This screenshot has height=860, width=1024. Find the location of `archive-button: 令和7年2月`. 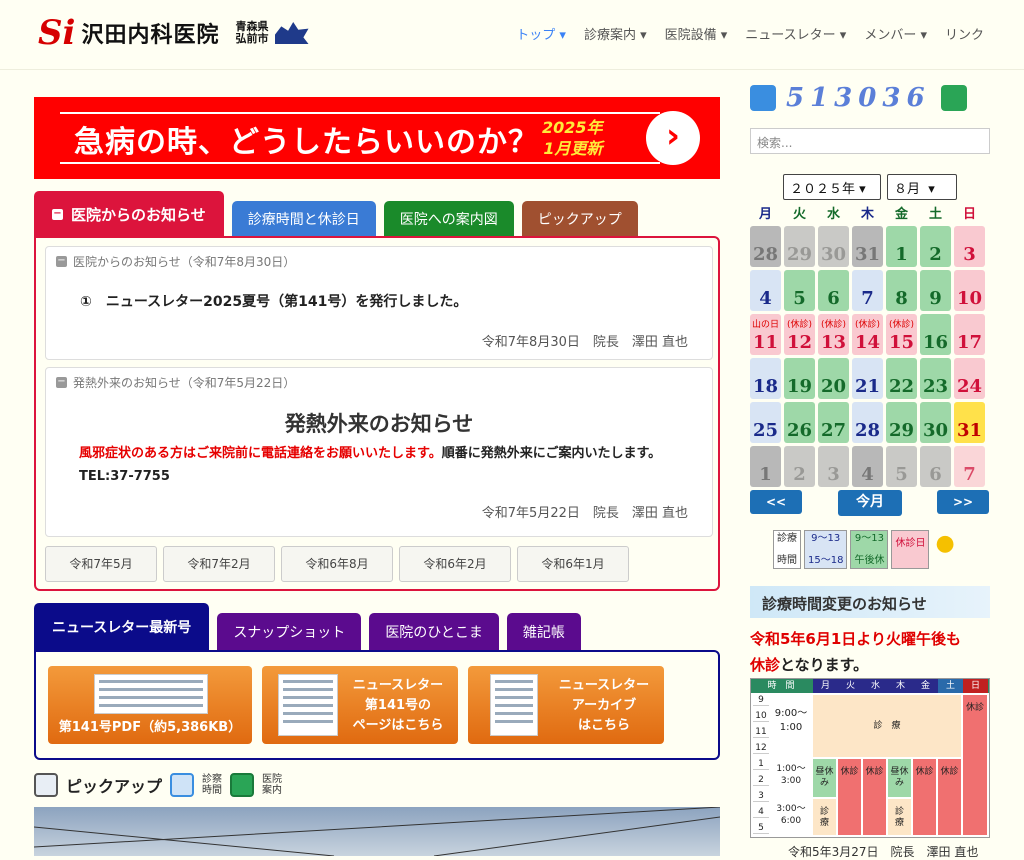

archive-button: 令和7年2月 is located at coordinates (219, 564).